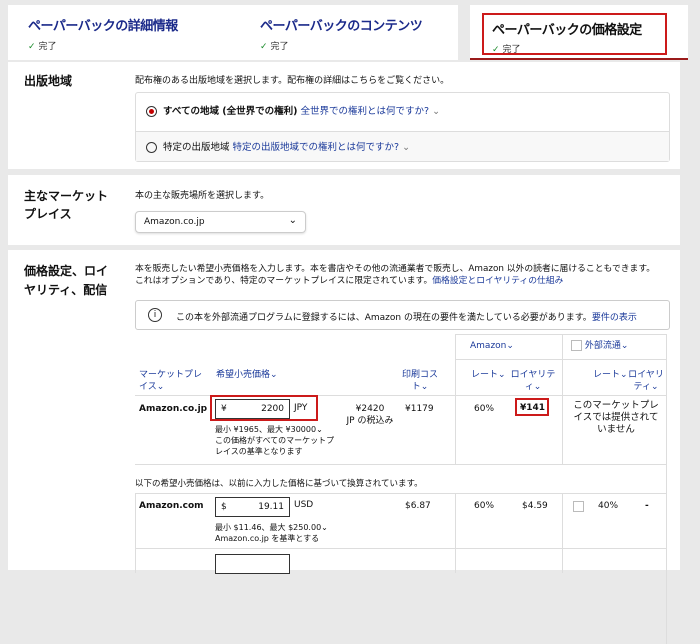 This screenshot has height=644, width=700. What do you see at coordinates (419, 409) in the screenshot?
I see `print-cost: ¥1179` at bounding box center [419, 409].